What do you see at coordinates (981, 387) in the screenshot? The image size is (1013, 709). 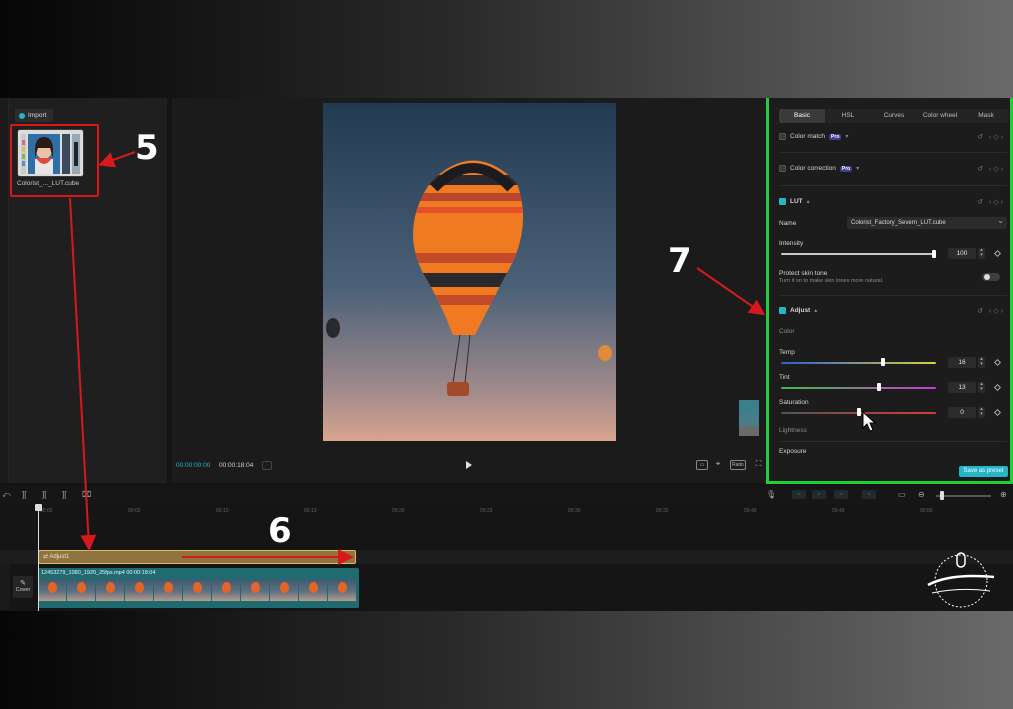 I see `tint-stepper: ▴ ▾` at bounding box center [981, 387].